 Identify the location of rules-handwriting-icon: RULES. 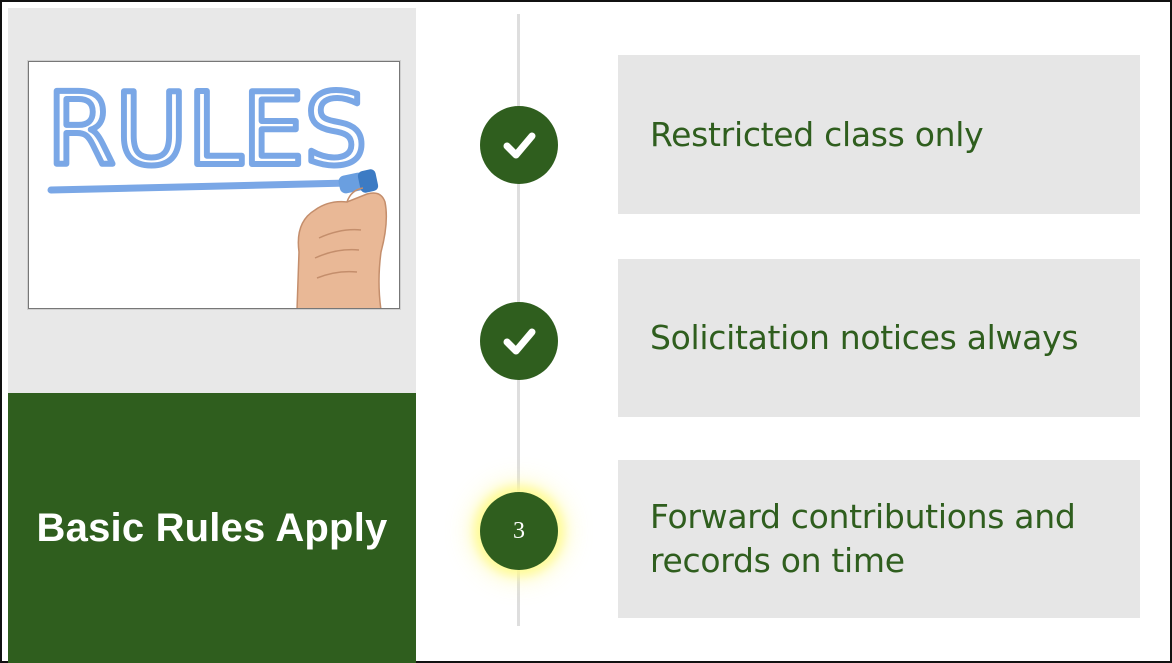
(216, 188).